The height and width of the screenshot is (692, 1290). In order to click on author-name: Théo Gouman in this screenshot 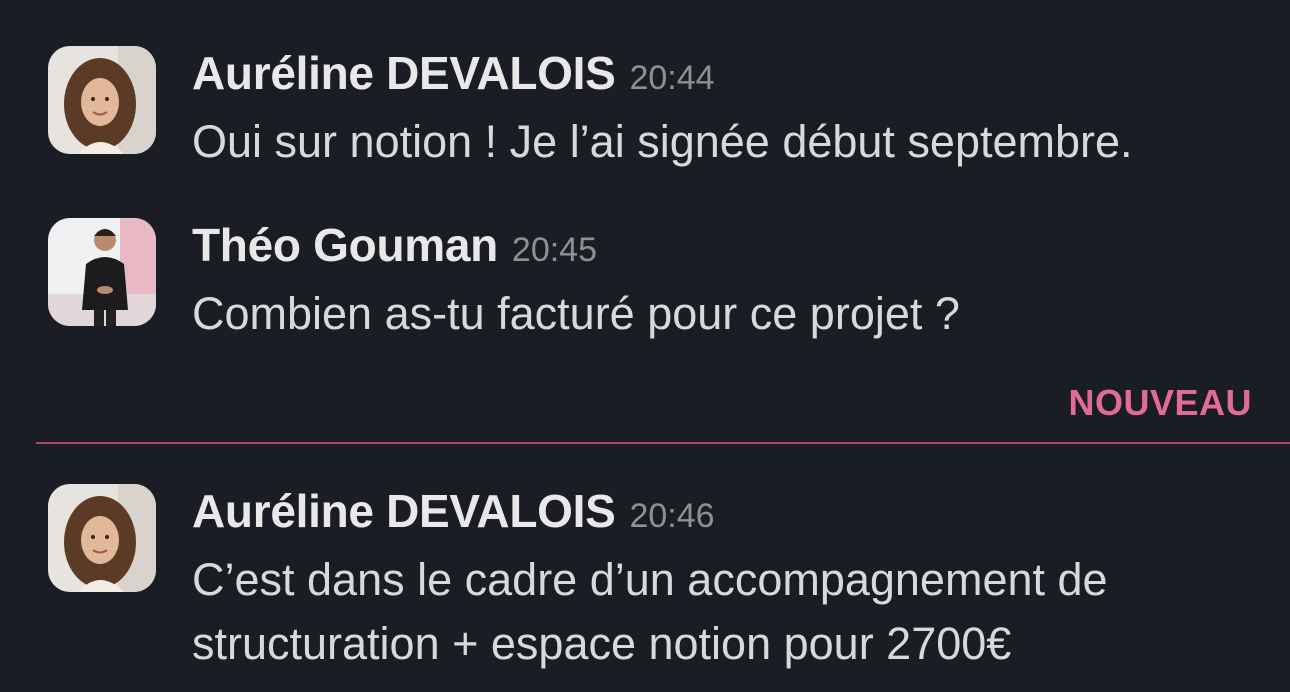, I will do `click(345, 245)`.